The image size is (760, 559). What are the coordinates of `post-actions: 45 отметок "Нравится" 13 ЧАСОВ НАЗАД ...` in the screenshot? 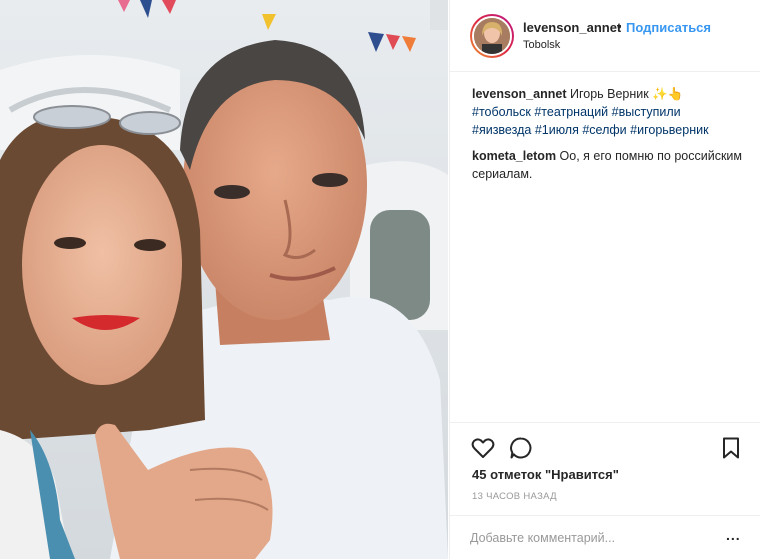 It's located at (605, 490).